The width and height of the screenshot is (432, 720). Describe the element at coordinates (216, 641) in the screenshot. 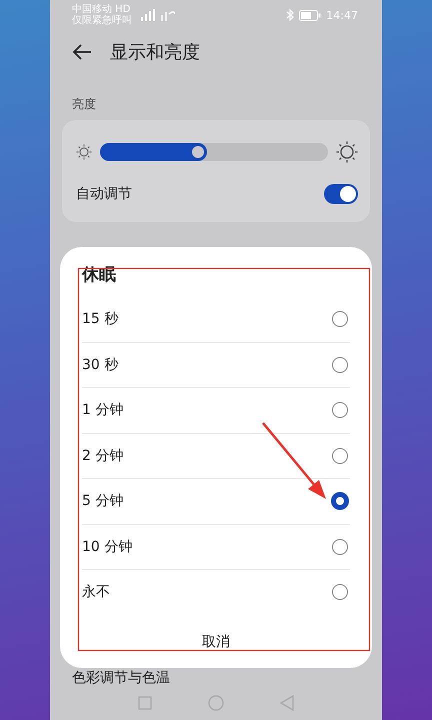

I see `cancel-button: 取消` at that location.